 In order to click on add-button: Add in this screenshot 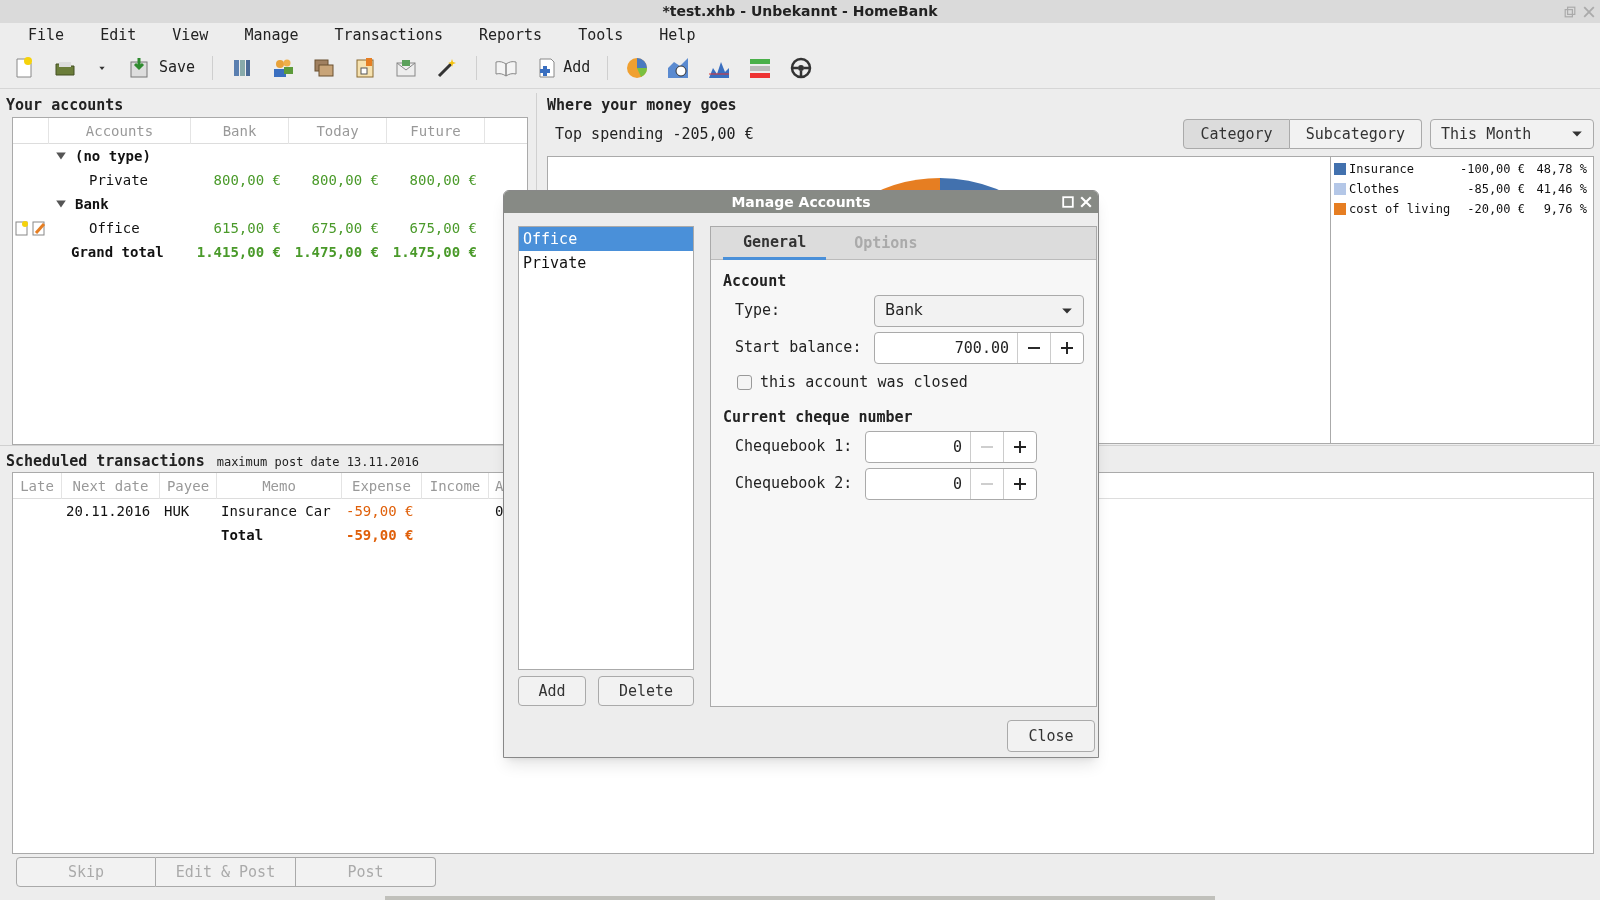, I will do `click(563, 67)`.